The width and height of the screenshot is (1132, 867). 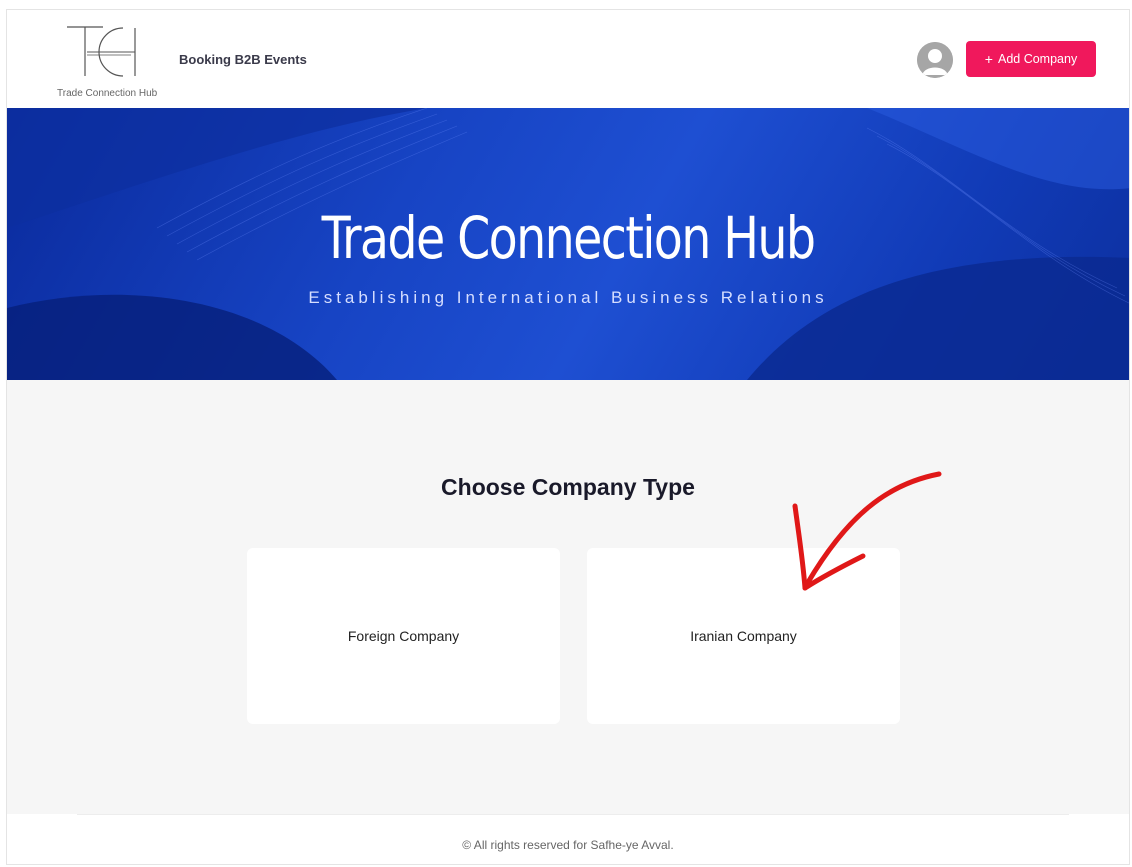 What do you see at coordinates (243, 59) in the screenshot?
I see `nav-link-booking-b2b-events: Booking B2B Events` at bounding box center [243, 59].